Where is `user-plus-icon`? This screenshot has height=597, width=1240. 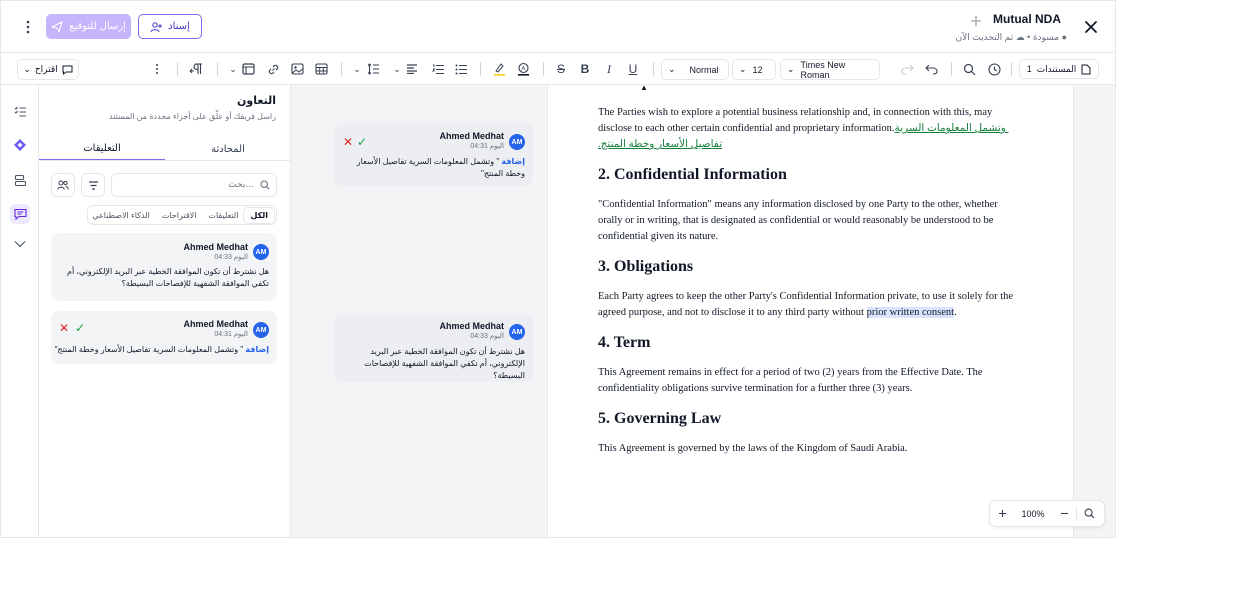 user-plus-icon is located at coordinates (156, 27).